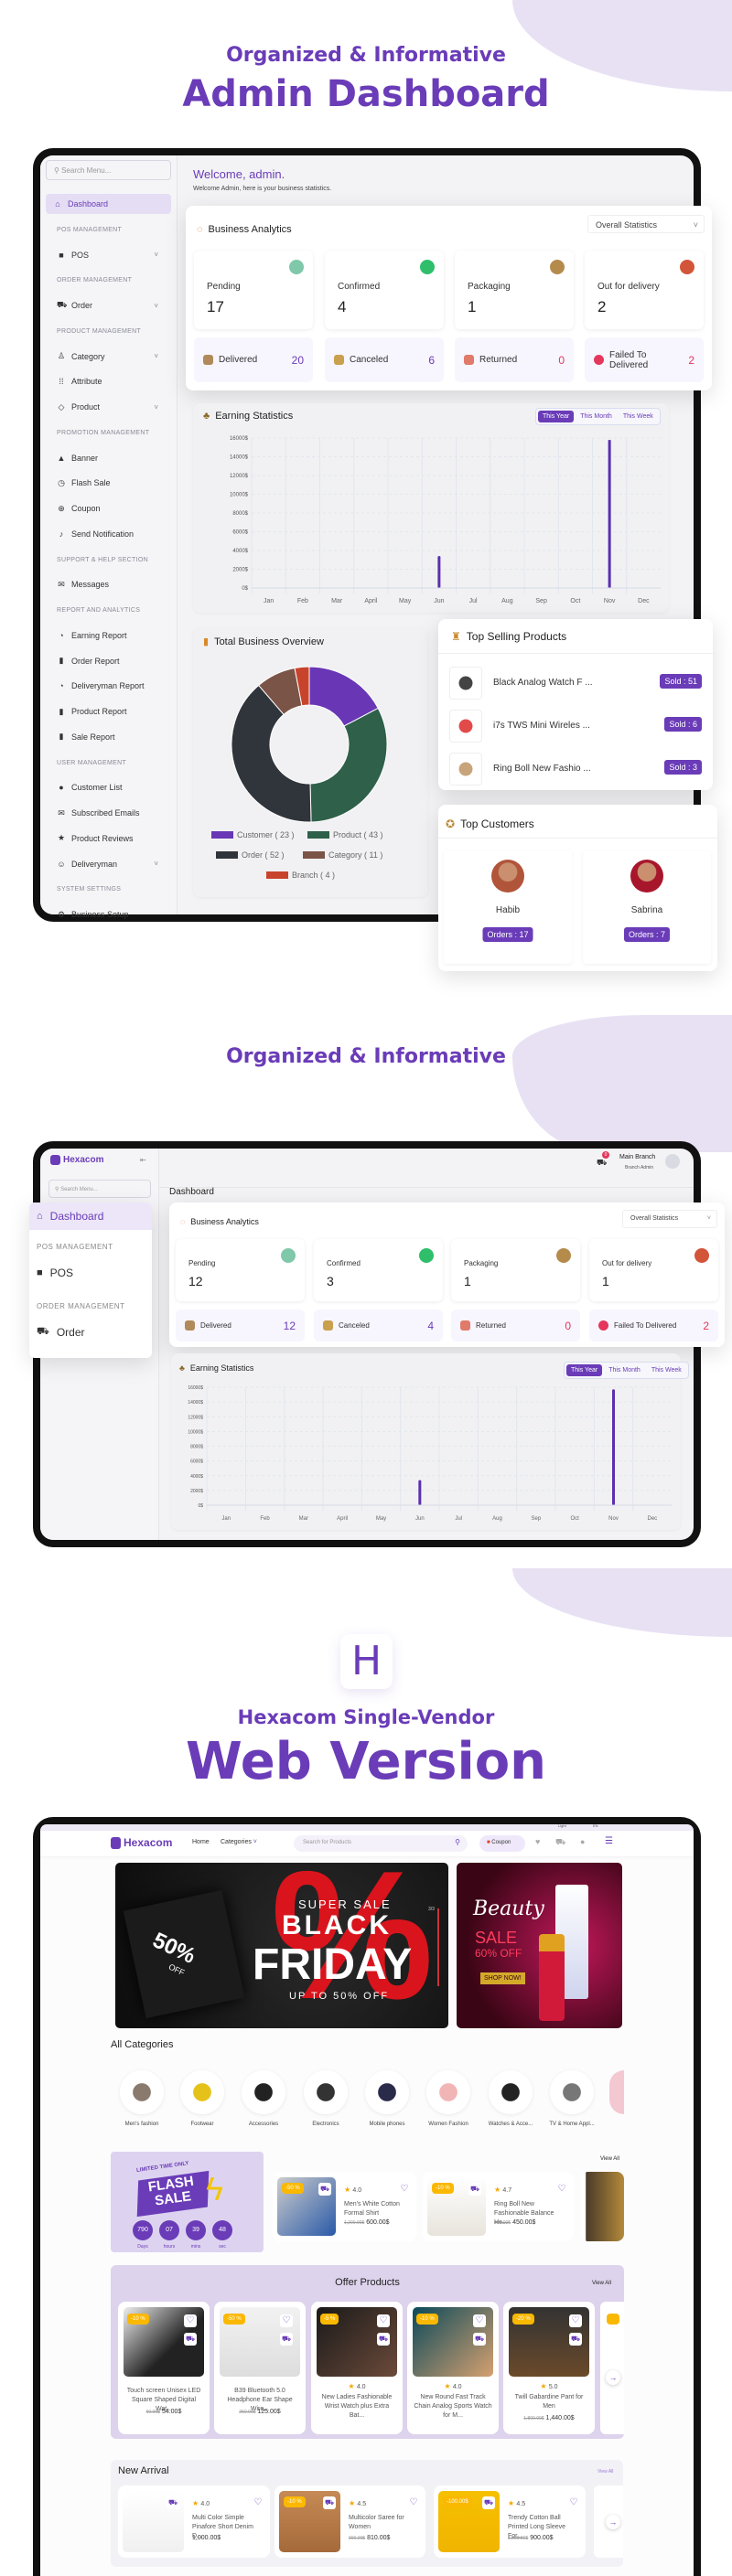 The image size is (732, 2576). Describe the element at coordinates (613, 2377) in the screenshot. I see `next-arrow-button: →` at that location.